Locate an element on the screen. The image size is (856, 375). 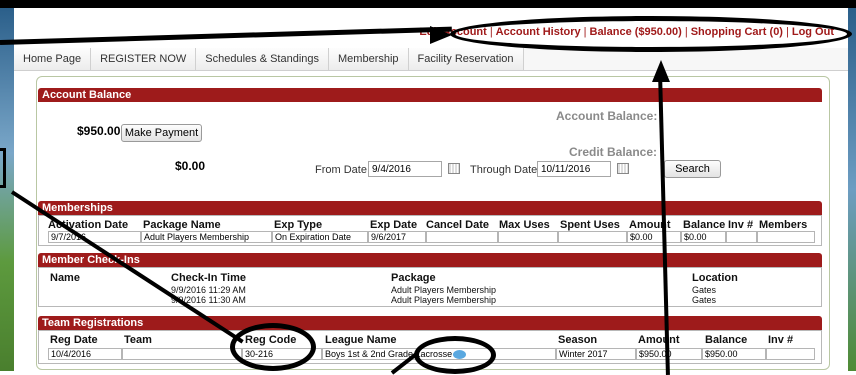
col-spent-uses: Spent Uses is located at coordinates (590, 225).